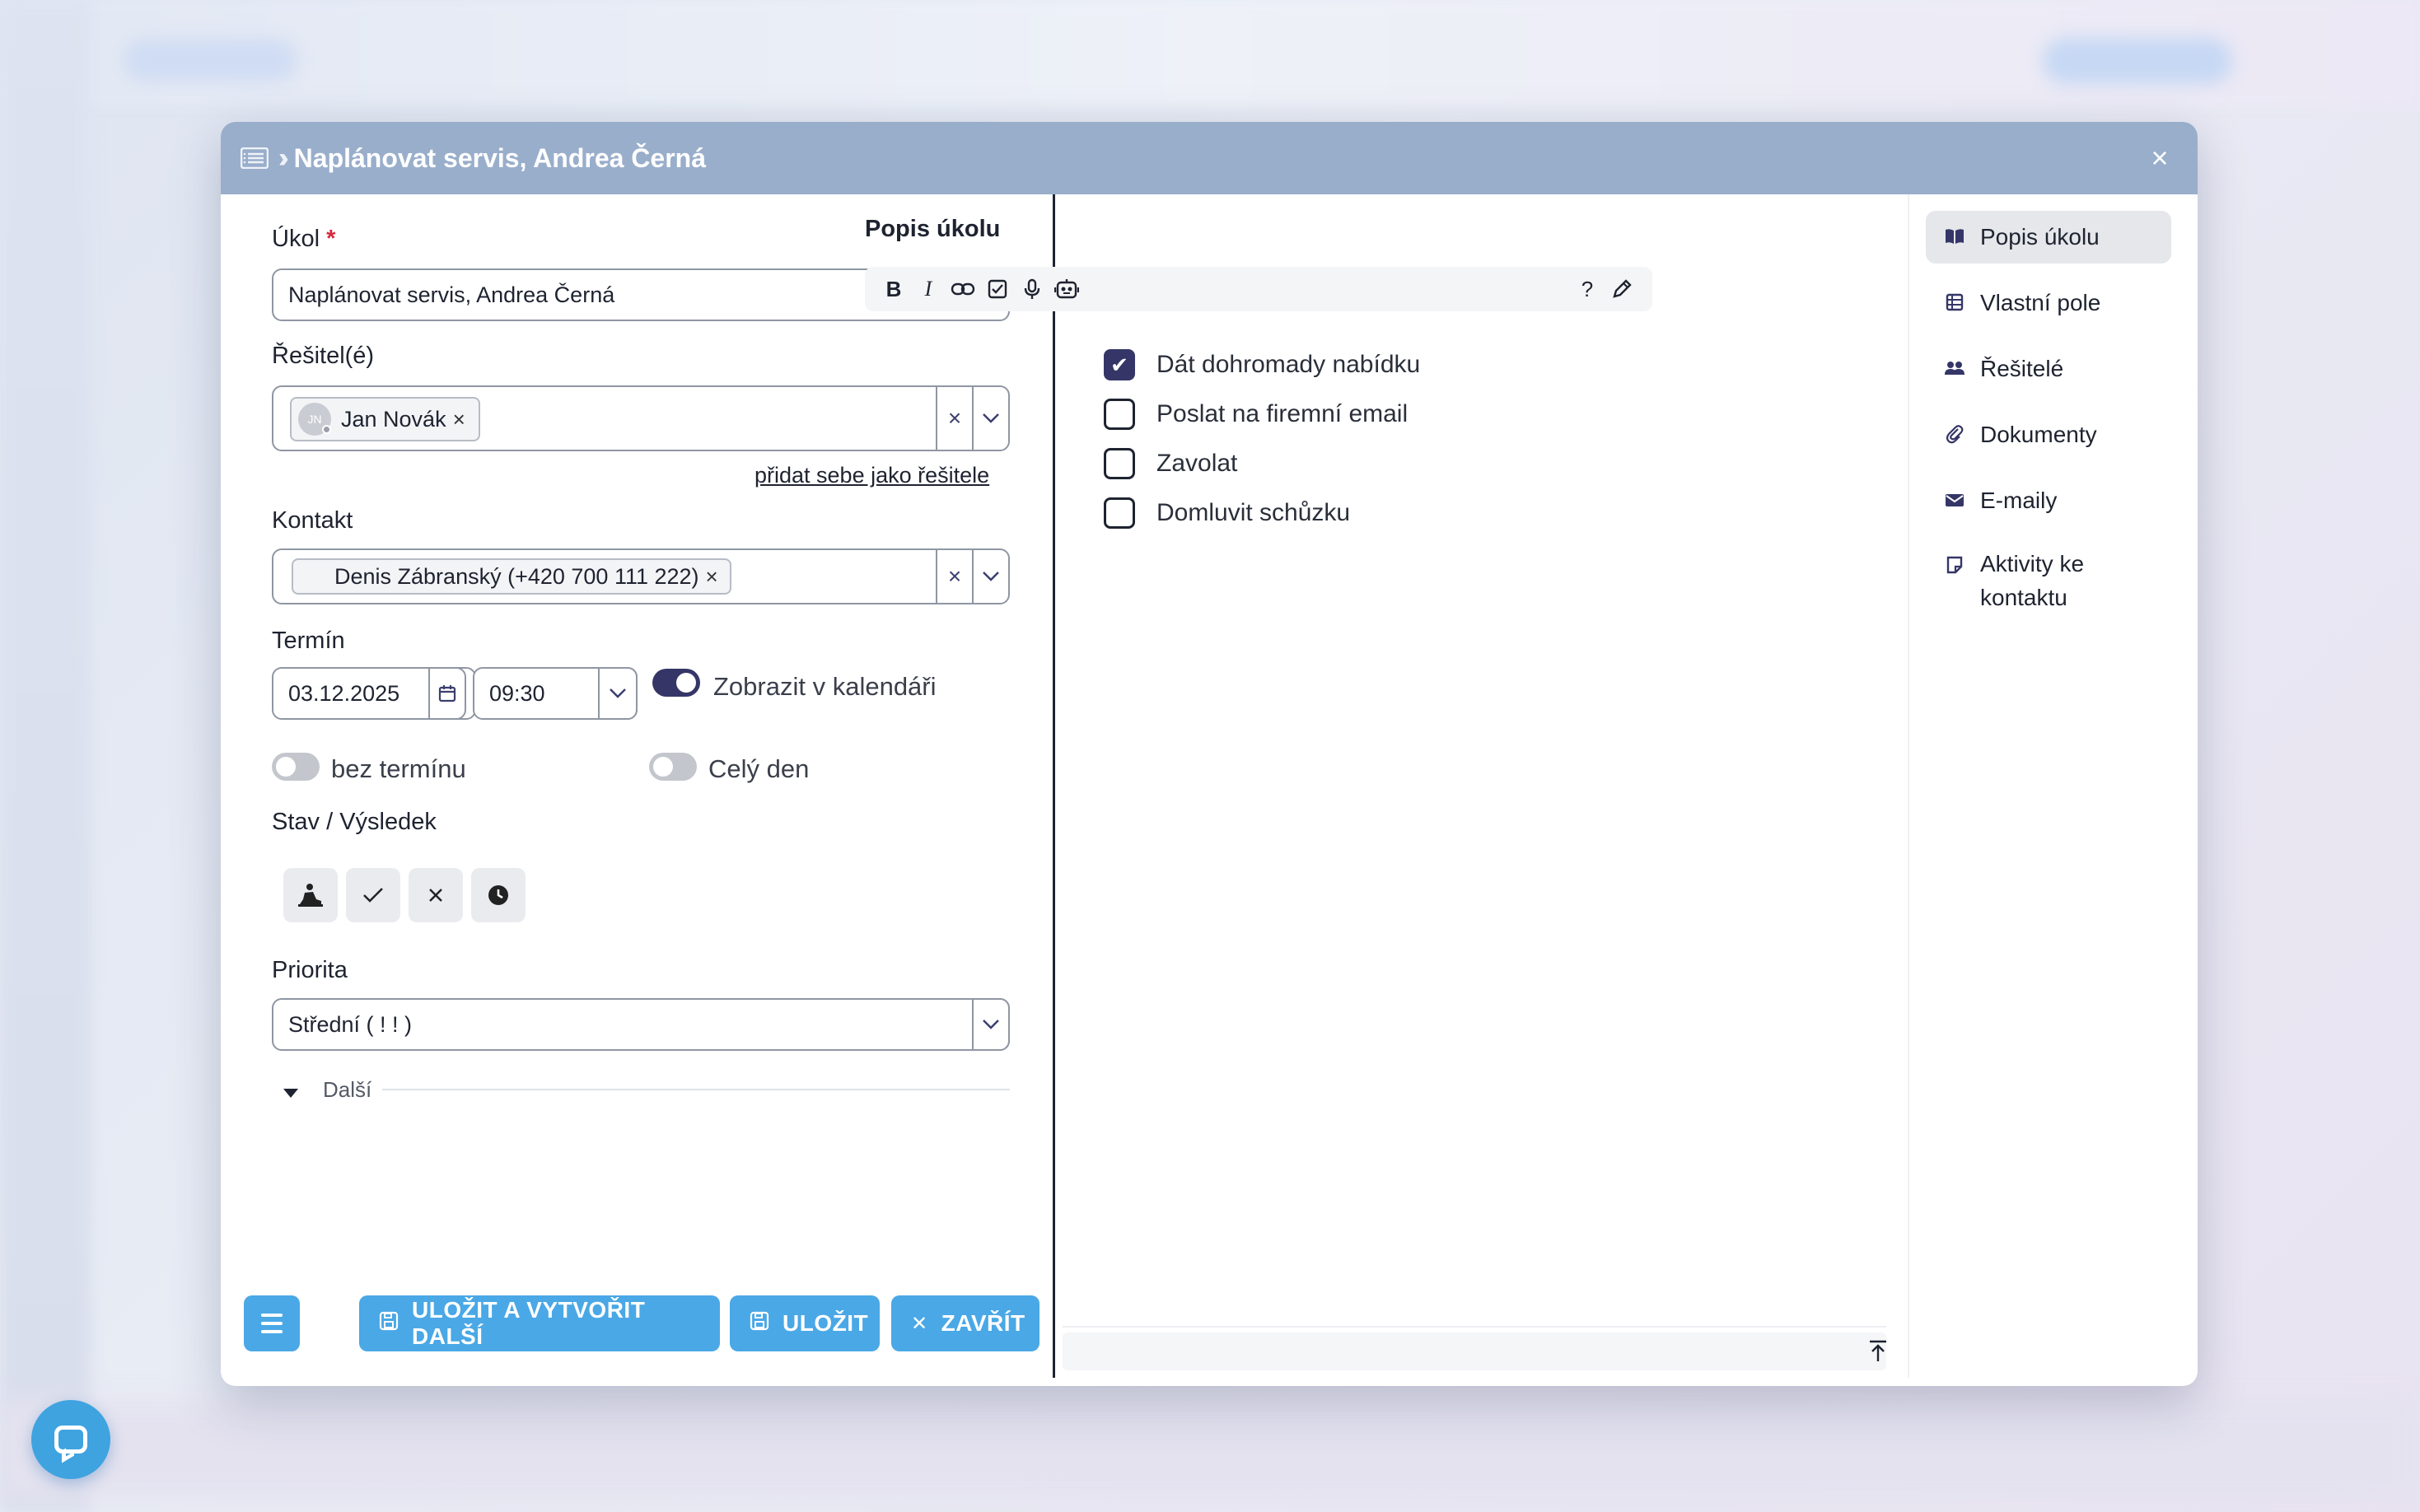  I want to click on table-icon, so click(1954, 302).